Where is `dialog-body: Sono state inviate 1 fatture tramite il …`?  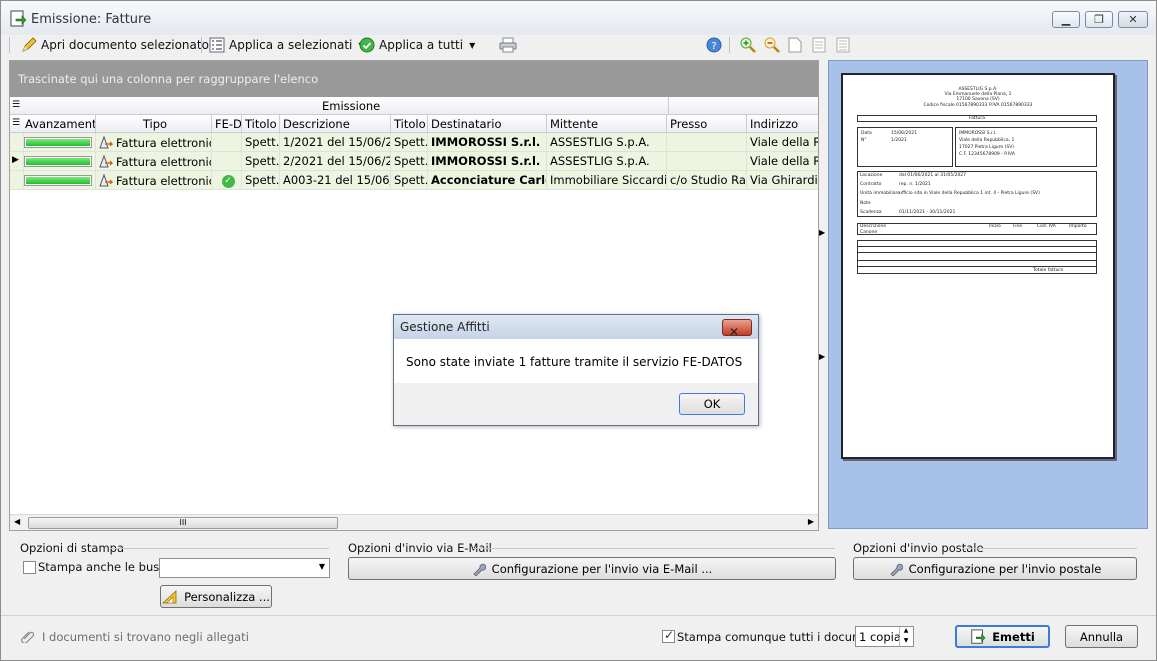 dialog-body: Sono state inviate 1 fatture tramite il … is located at coordinates (576, 361).